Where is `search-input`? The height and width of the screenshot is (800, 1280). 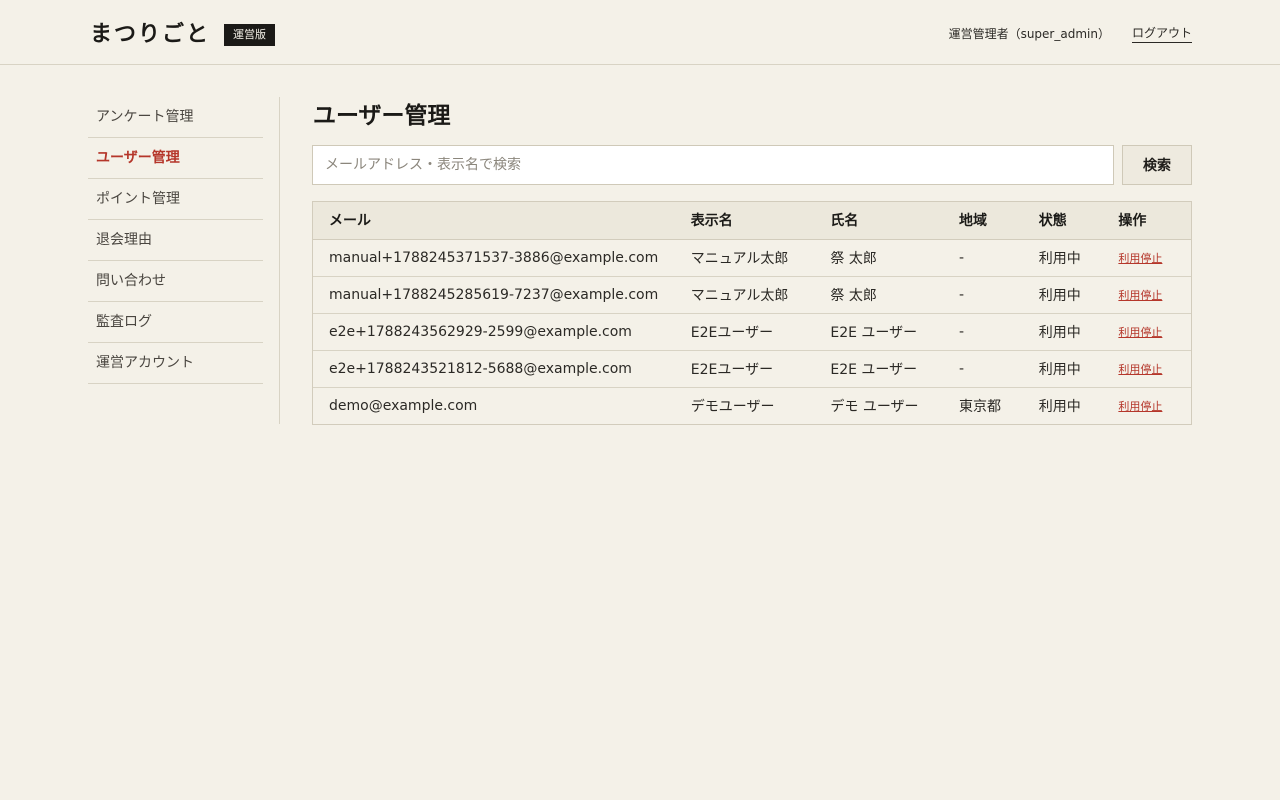 search-input is located at coordinates (713, 165).